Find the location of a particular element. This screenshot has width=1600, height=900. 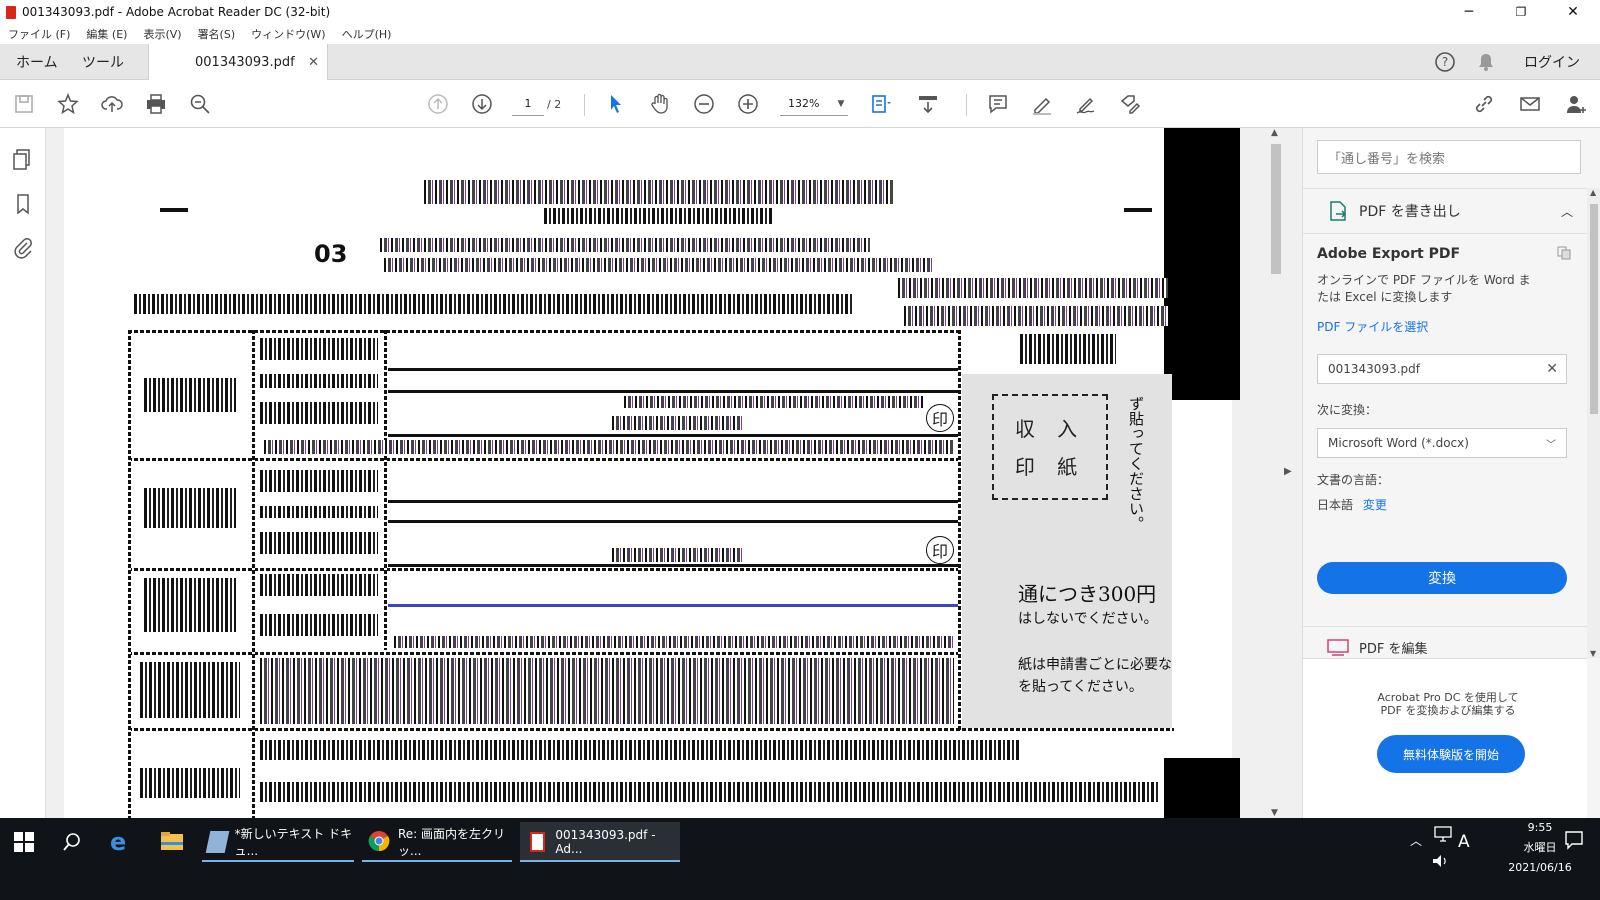

close-tab-icon: ✕ is located at coordinates (313, 62).